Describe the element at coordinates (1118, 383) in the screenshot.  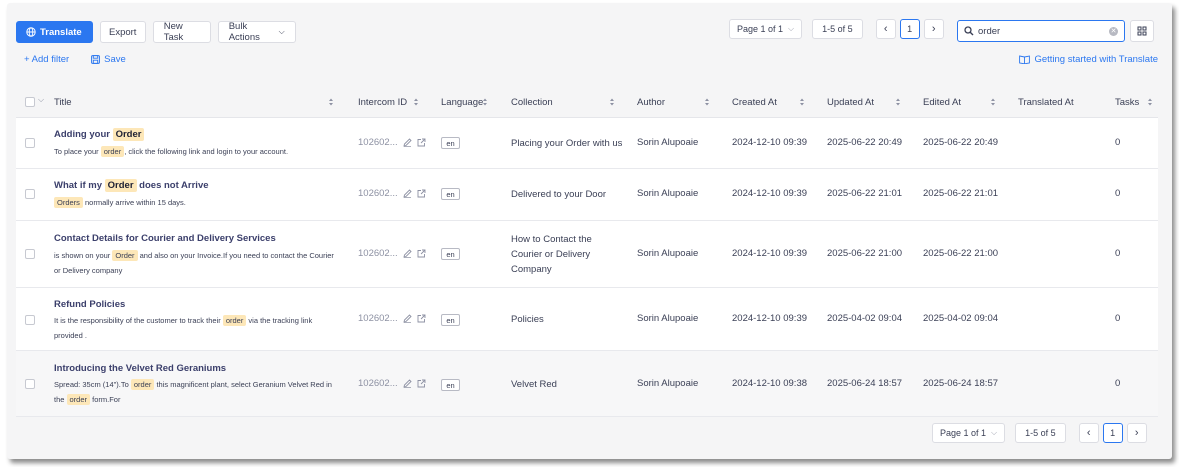
I see `tasks-count: 0` at that location.